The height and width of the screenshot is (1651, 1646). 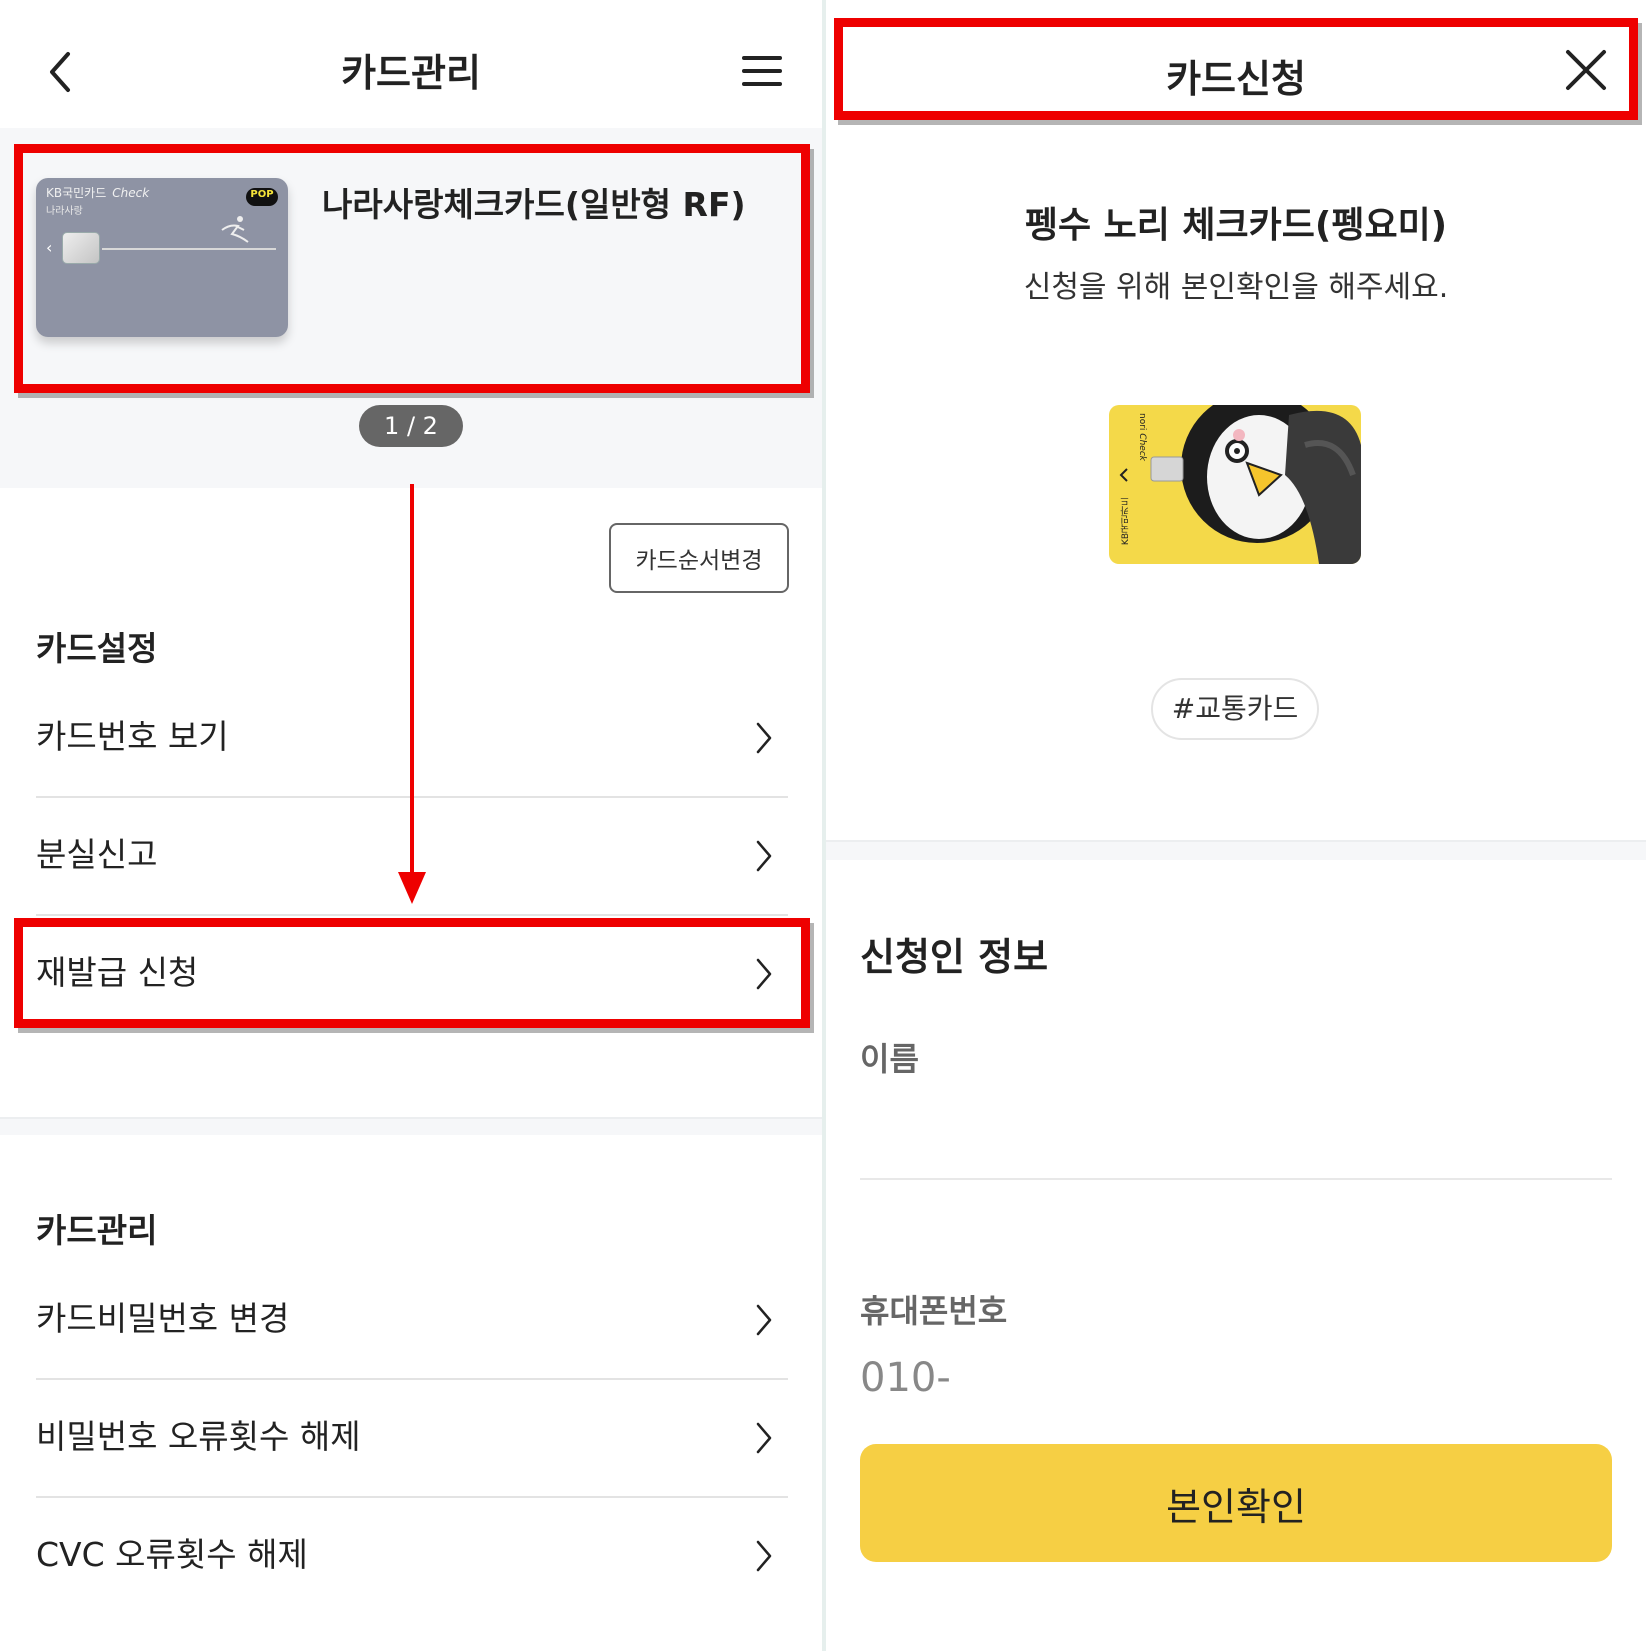 I want to click on name-label: 이름, so click(x=889, y=1059).